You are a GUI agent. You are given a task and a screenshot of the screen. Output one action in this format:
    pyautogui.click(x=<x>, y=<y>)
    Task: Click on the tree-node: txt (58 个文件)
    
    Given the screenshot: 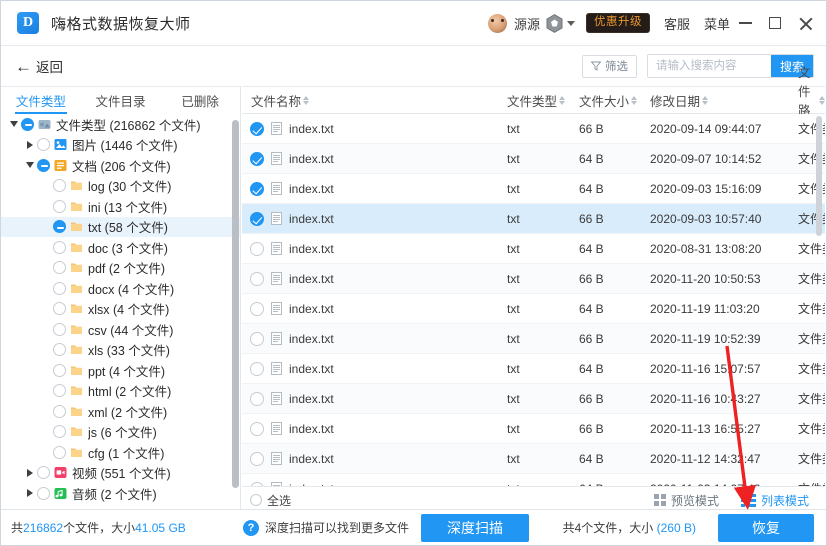 What is the action you would take?
    pyautogui.click(x=120, y=226)
    